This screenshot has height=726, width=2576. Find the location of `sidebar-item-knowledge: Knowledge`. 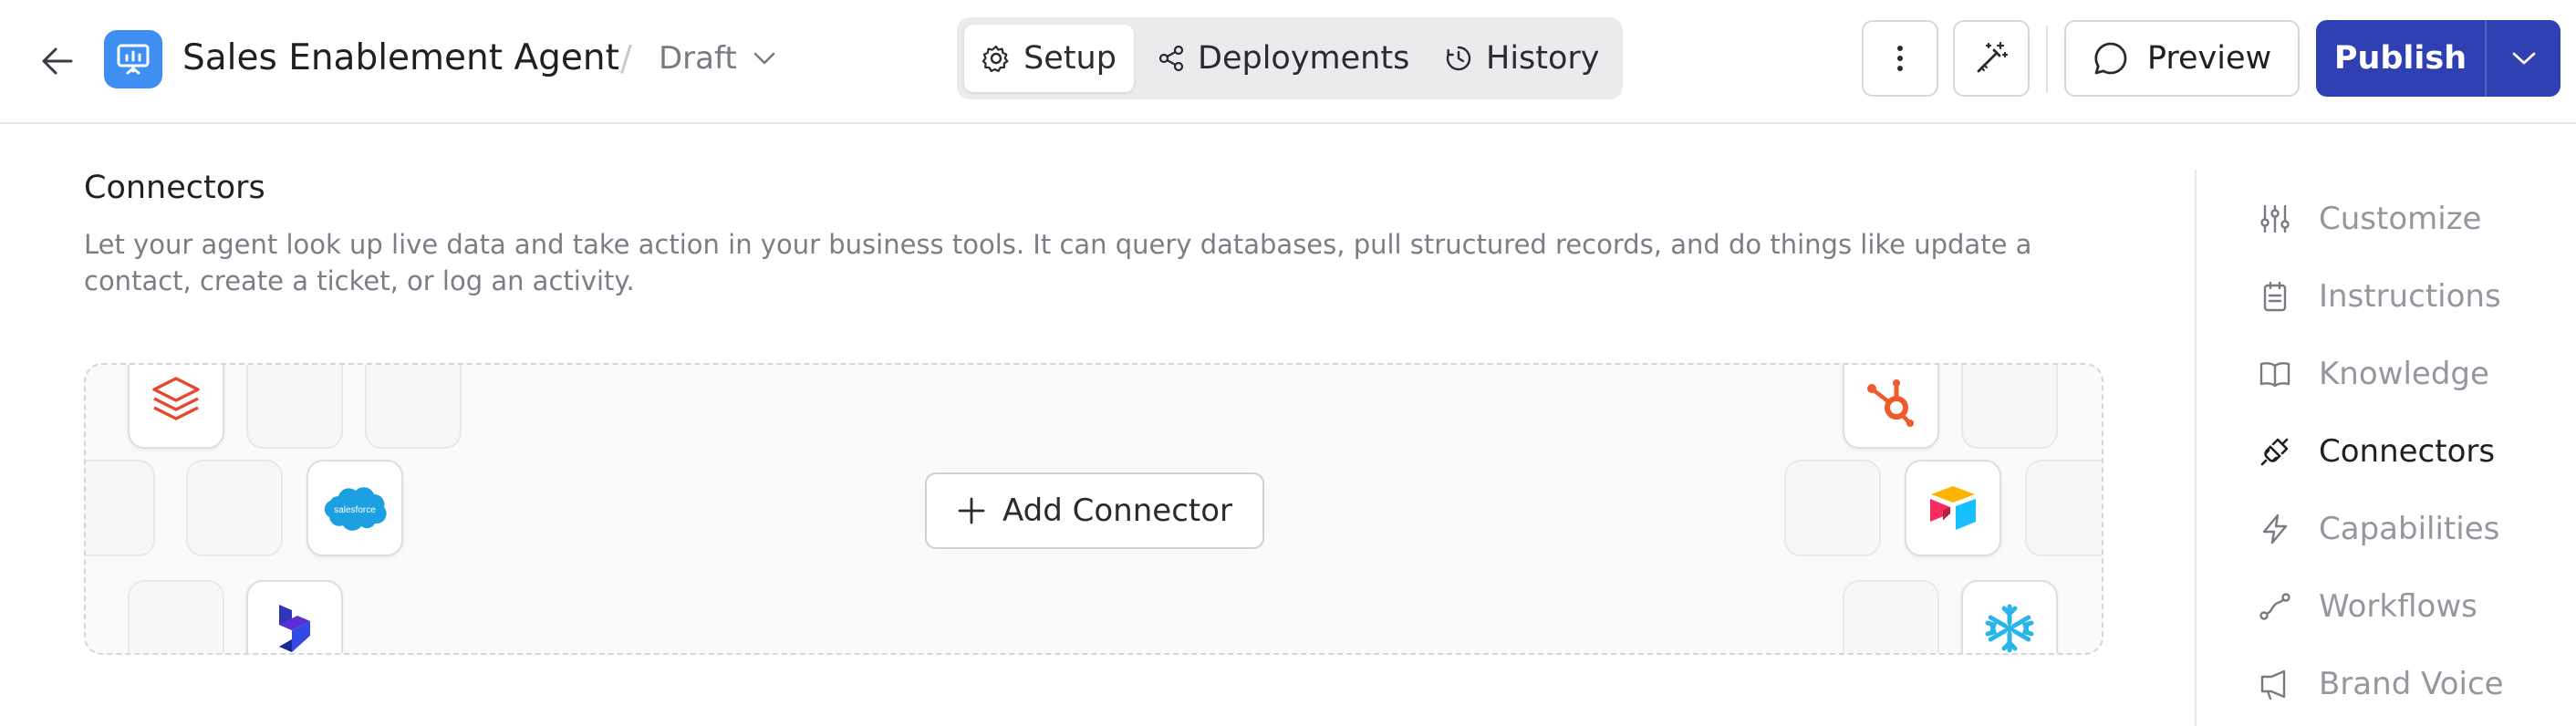

sidebar-item-knowledge: Knowledge is located at coordinates (2374, 374).